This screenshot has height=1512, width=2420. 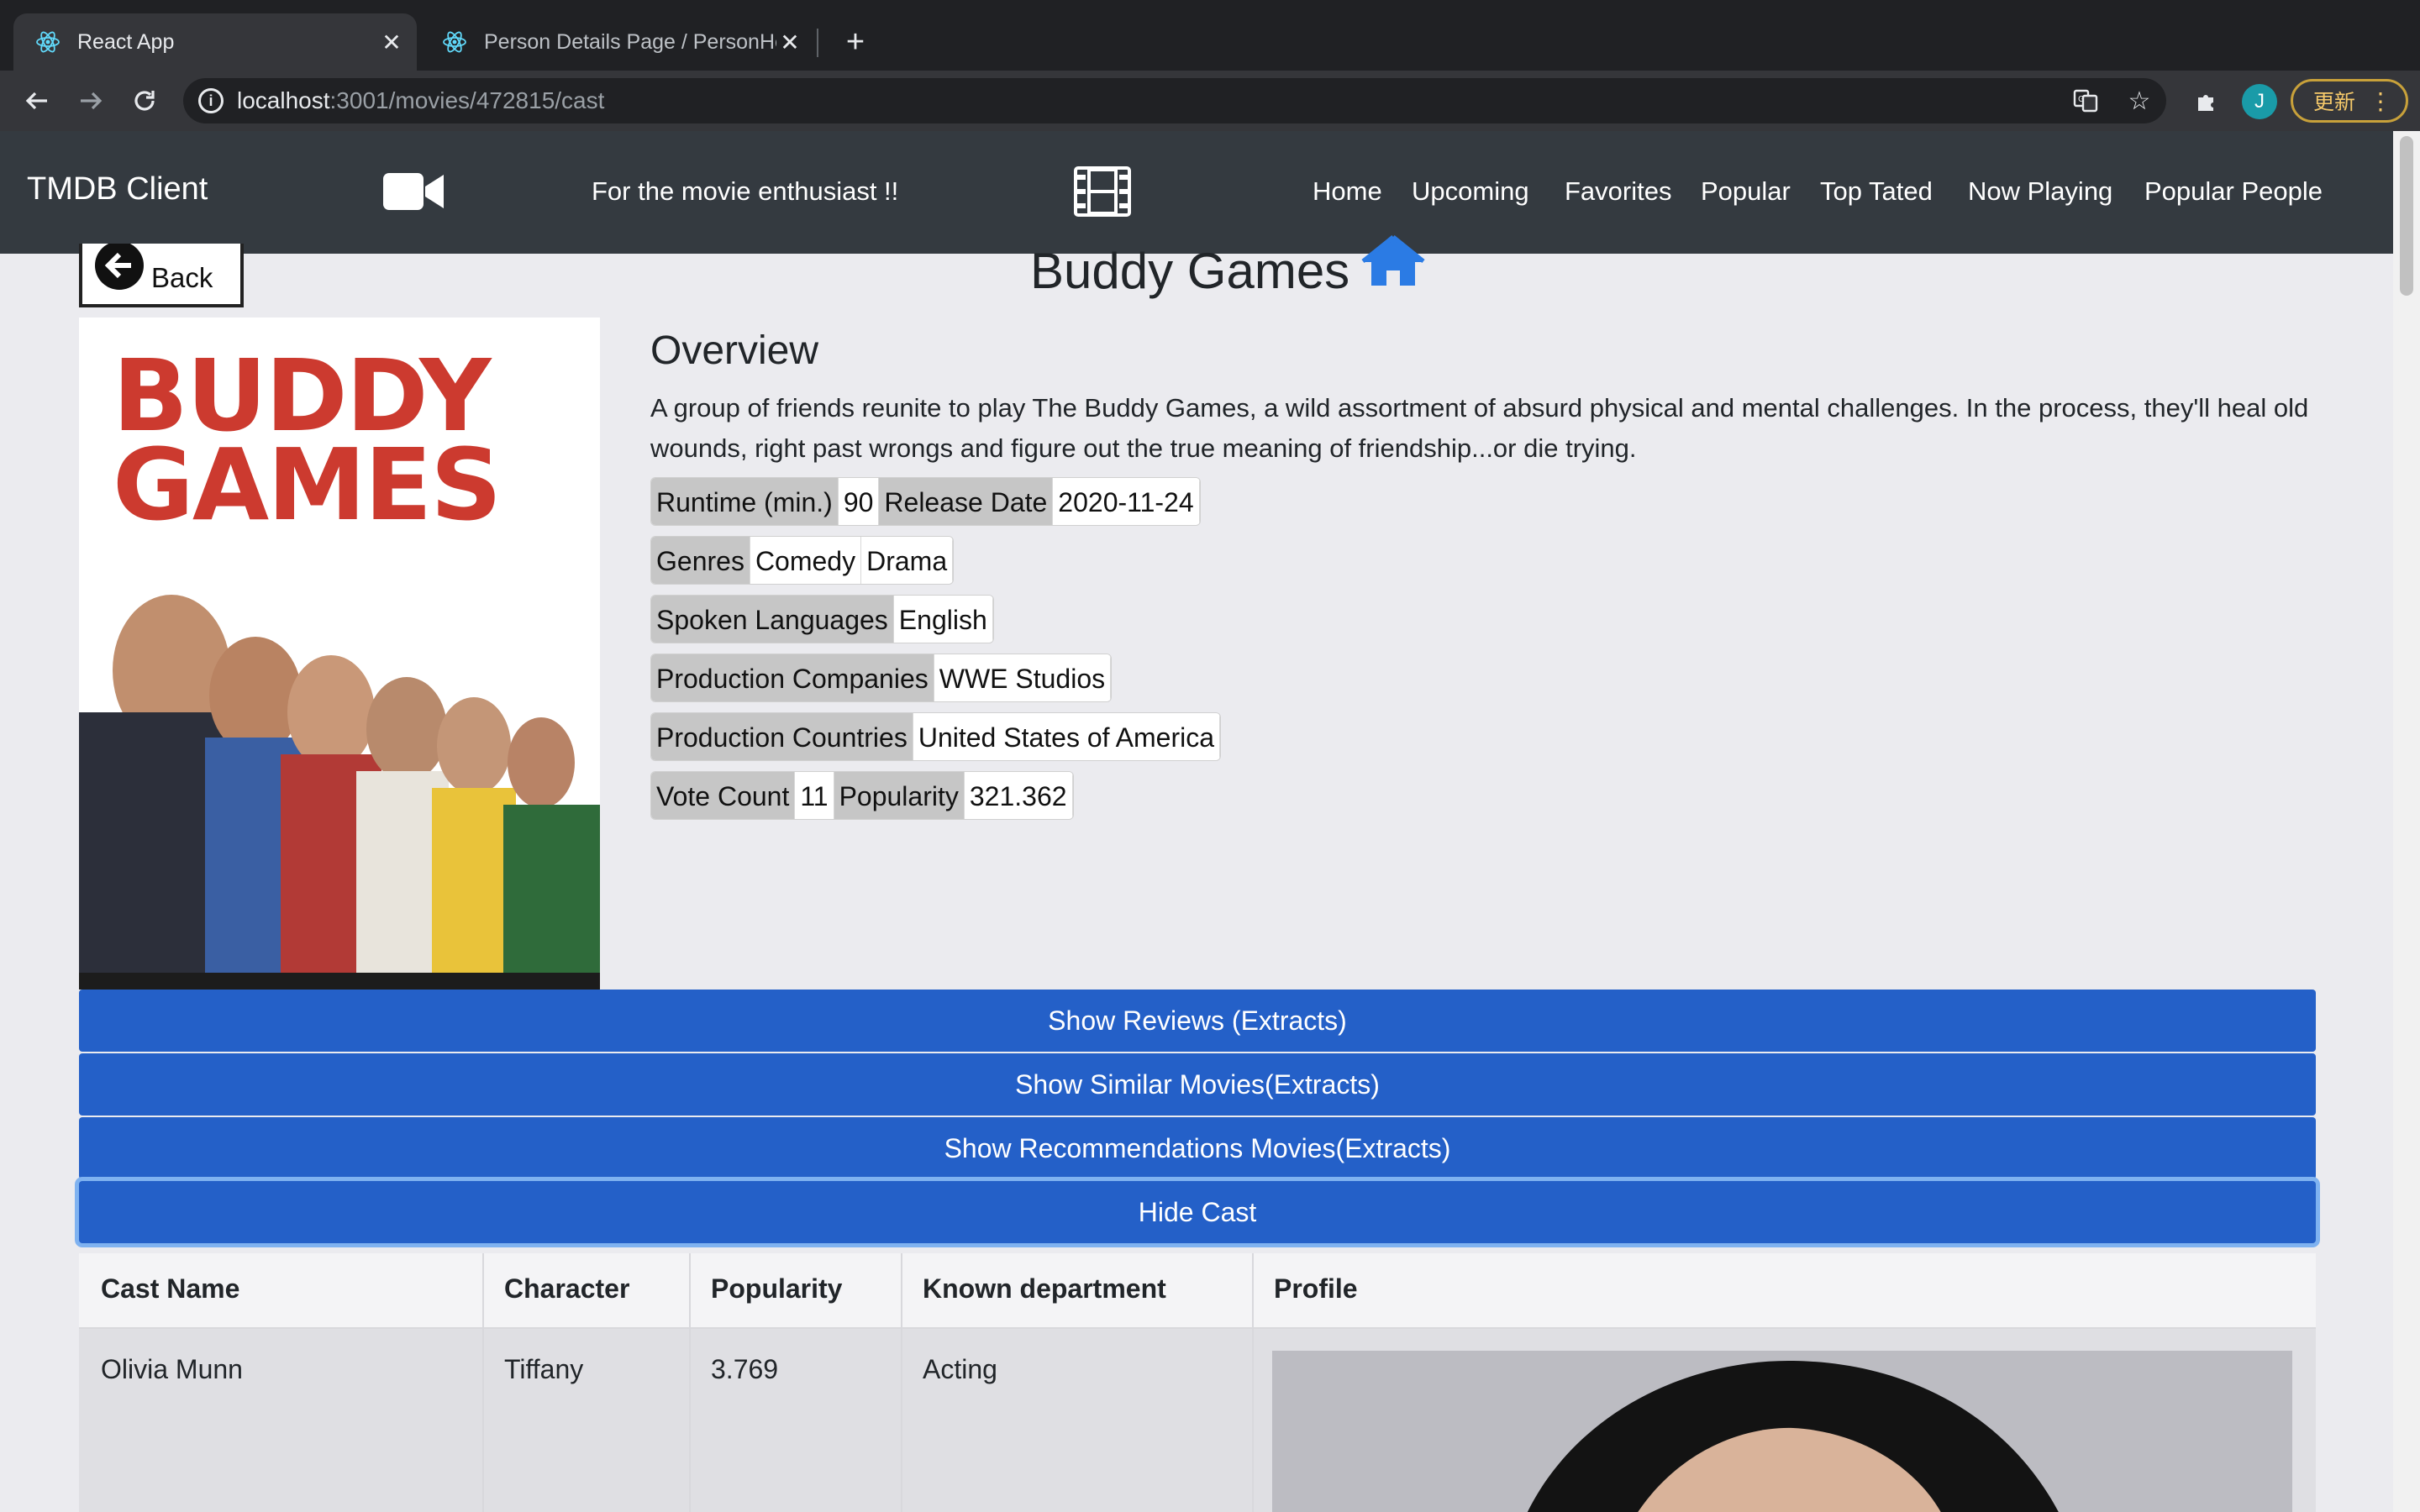 What do you see at coordinates (960, 1369) in the screenshot?
I see `department-cell: Acting` at bounding box center [960, 1369].